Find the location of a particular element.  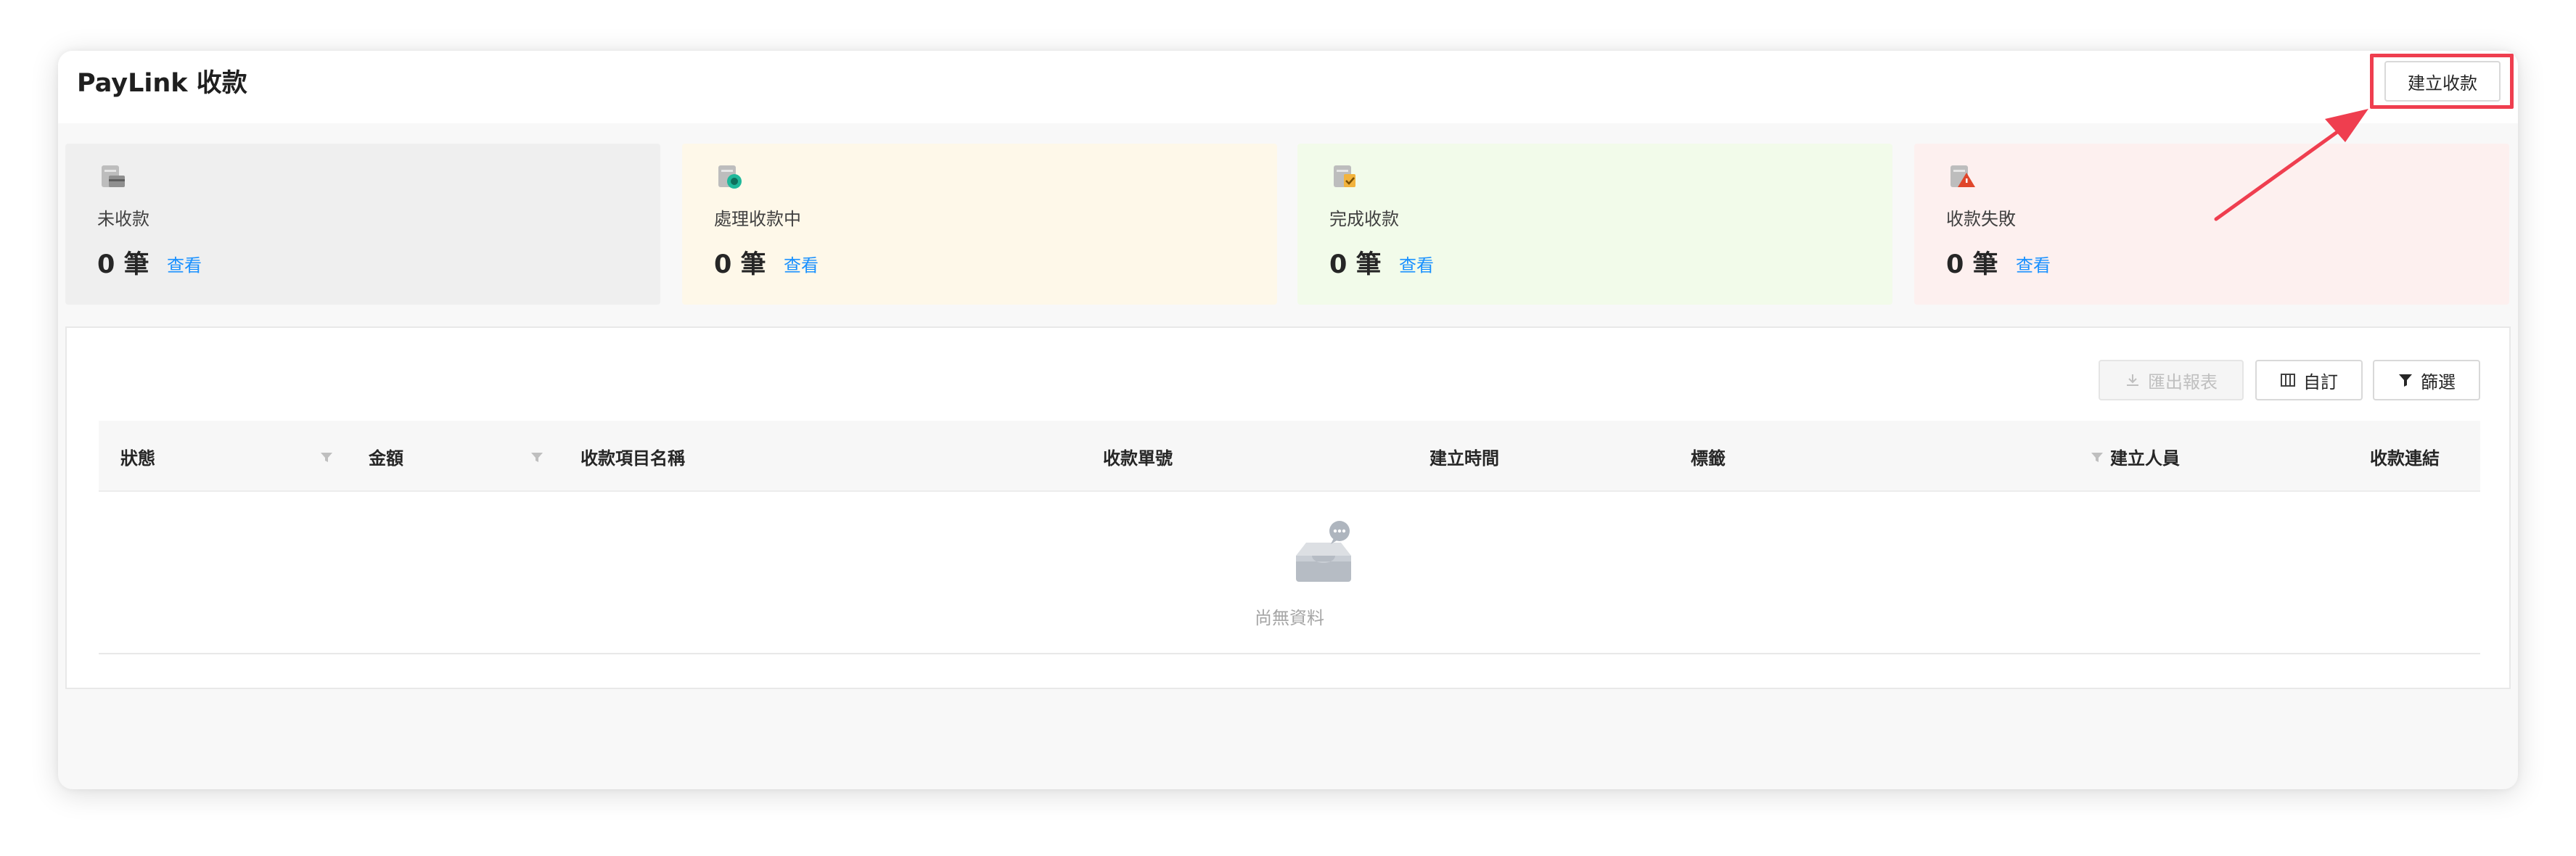

download-icon is located at coordinates (2132, 380).